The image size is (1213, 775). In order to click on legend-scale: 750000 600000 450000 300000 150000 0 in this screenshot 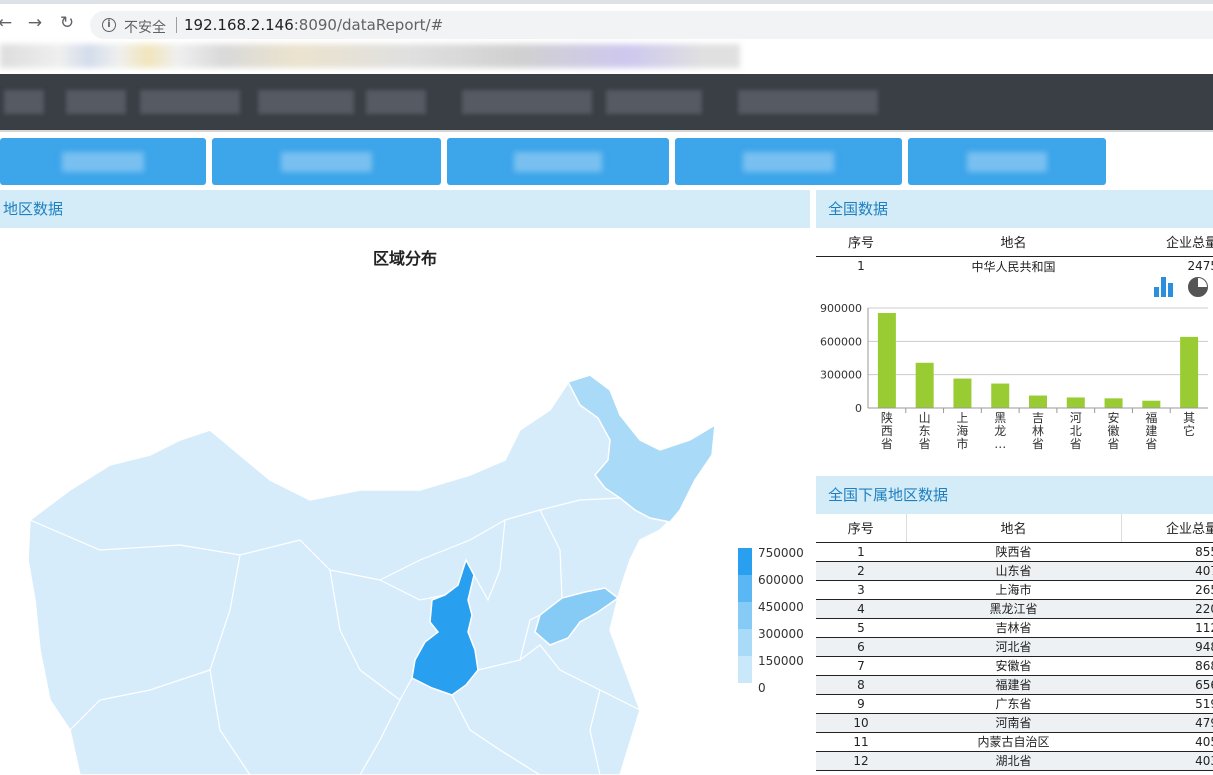, I will do `click(771, 620)`.